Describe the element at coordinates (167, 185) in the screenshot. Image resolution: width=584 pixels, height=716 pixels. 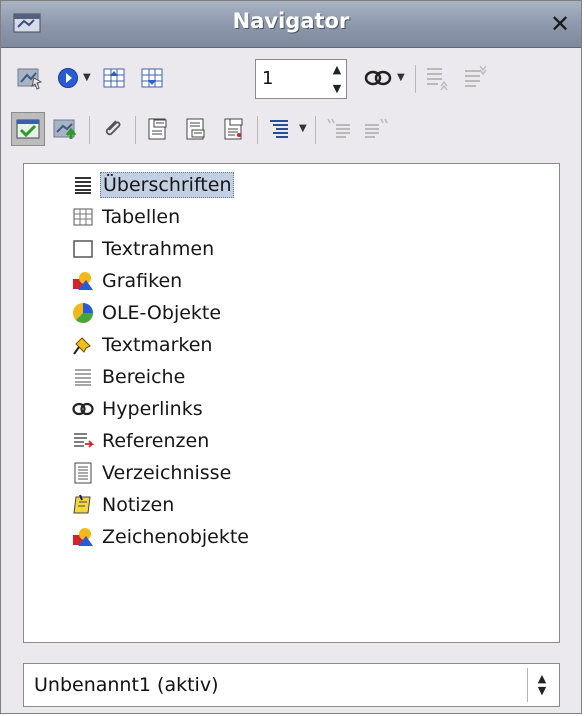
I see `tree-item-label: Überschriften` at that location.